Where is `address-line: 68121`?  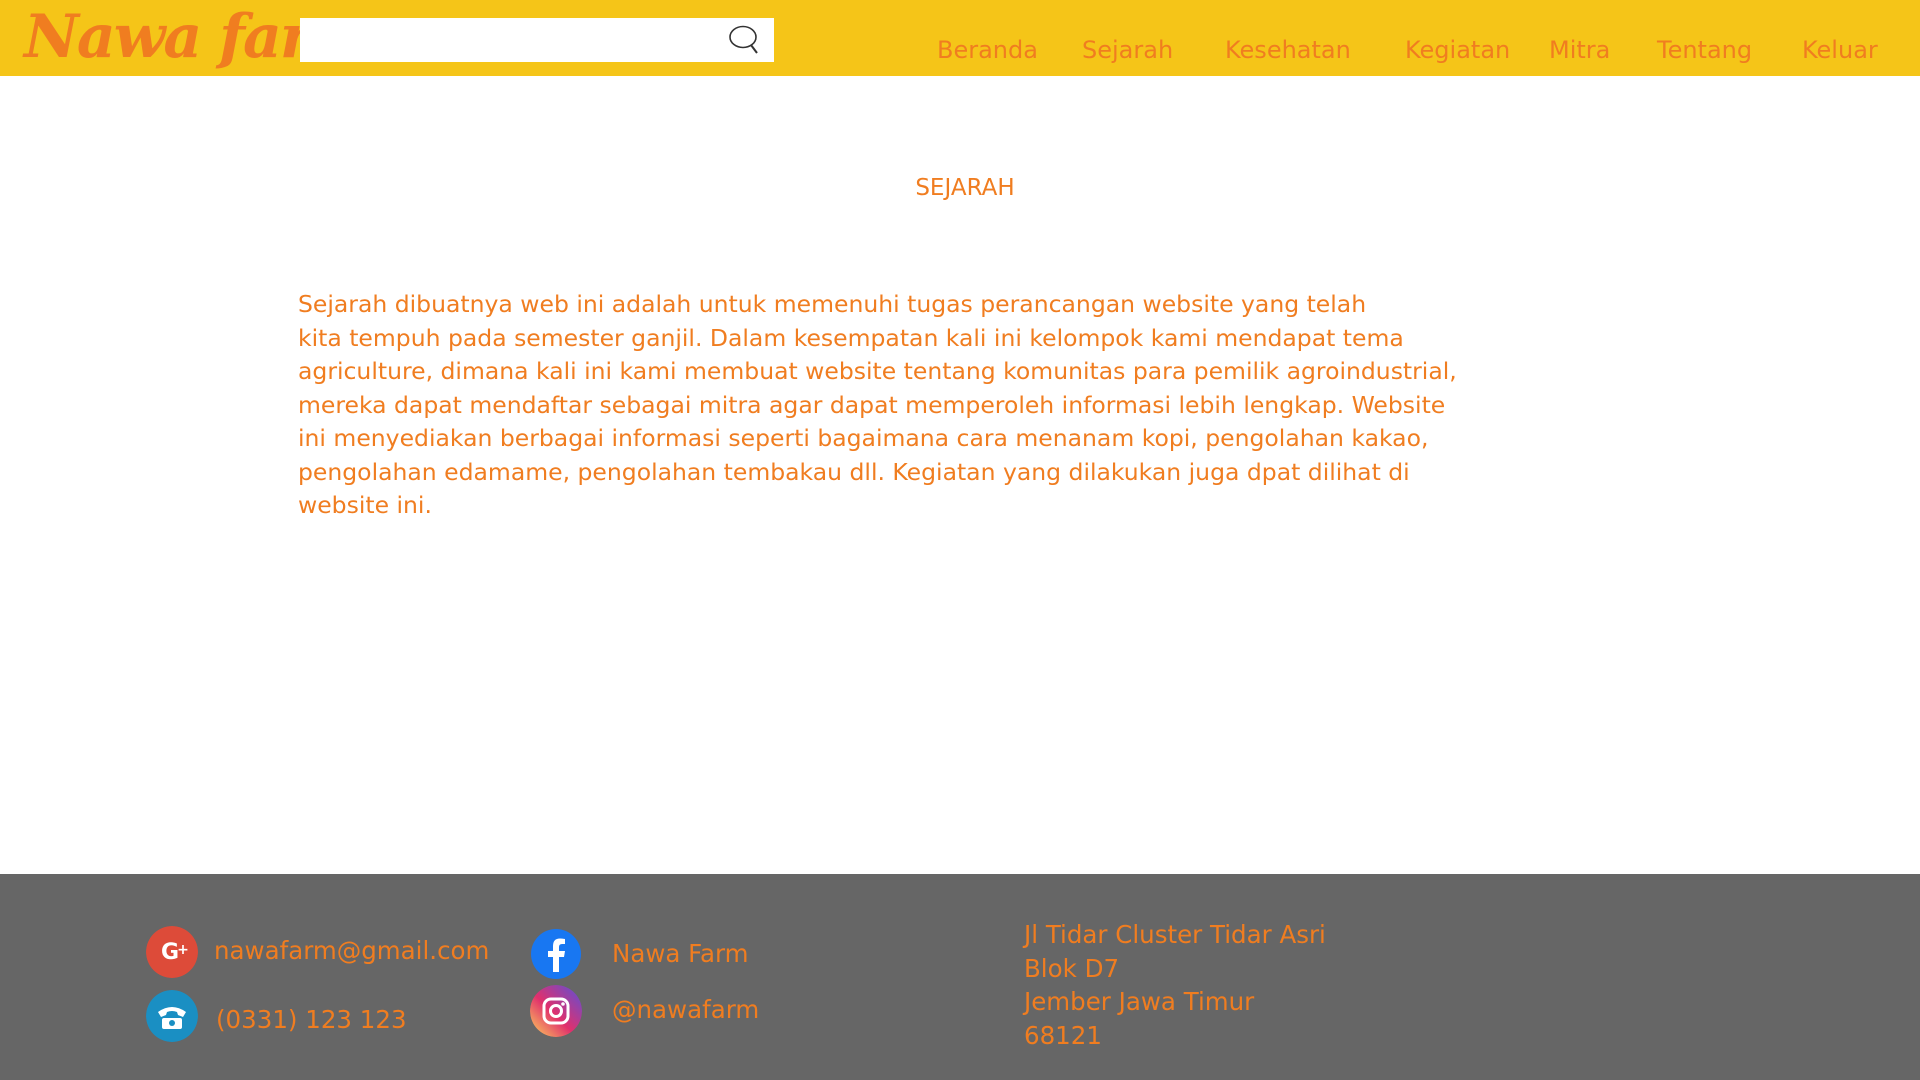
address-line: 68121 is located at coordinates (1063, 1035).